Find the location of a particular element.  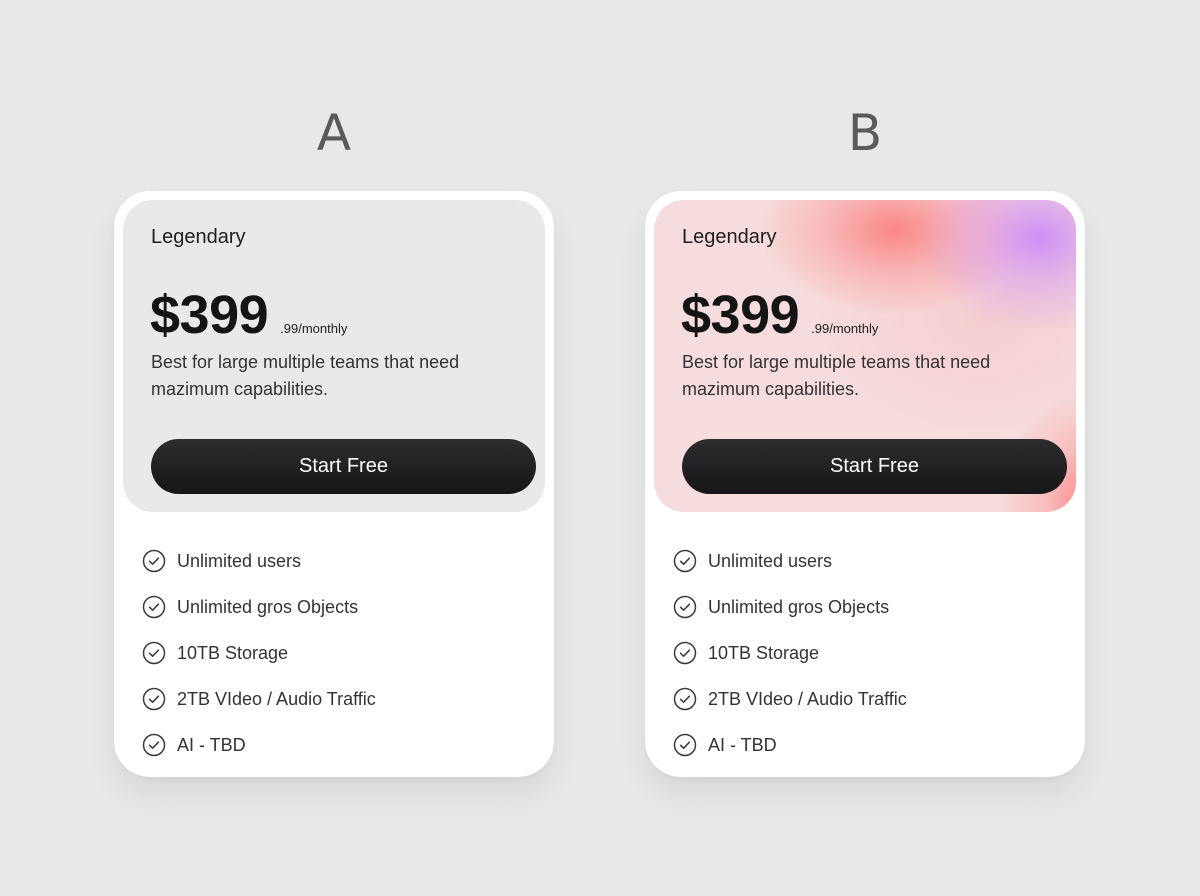

variant-label-b: B is located at coordinates (865, 133).